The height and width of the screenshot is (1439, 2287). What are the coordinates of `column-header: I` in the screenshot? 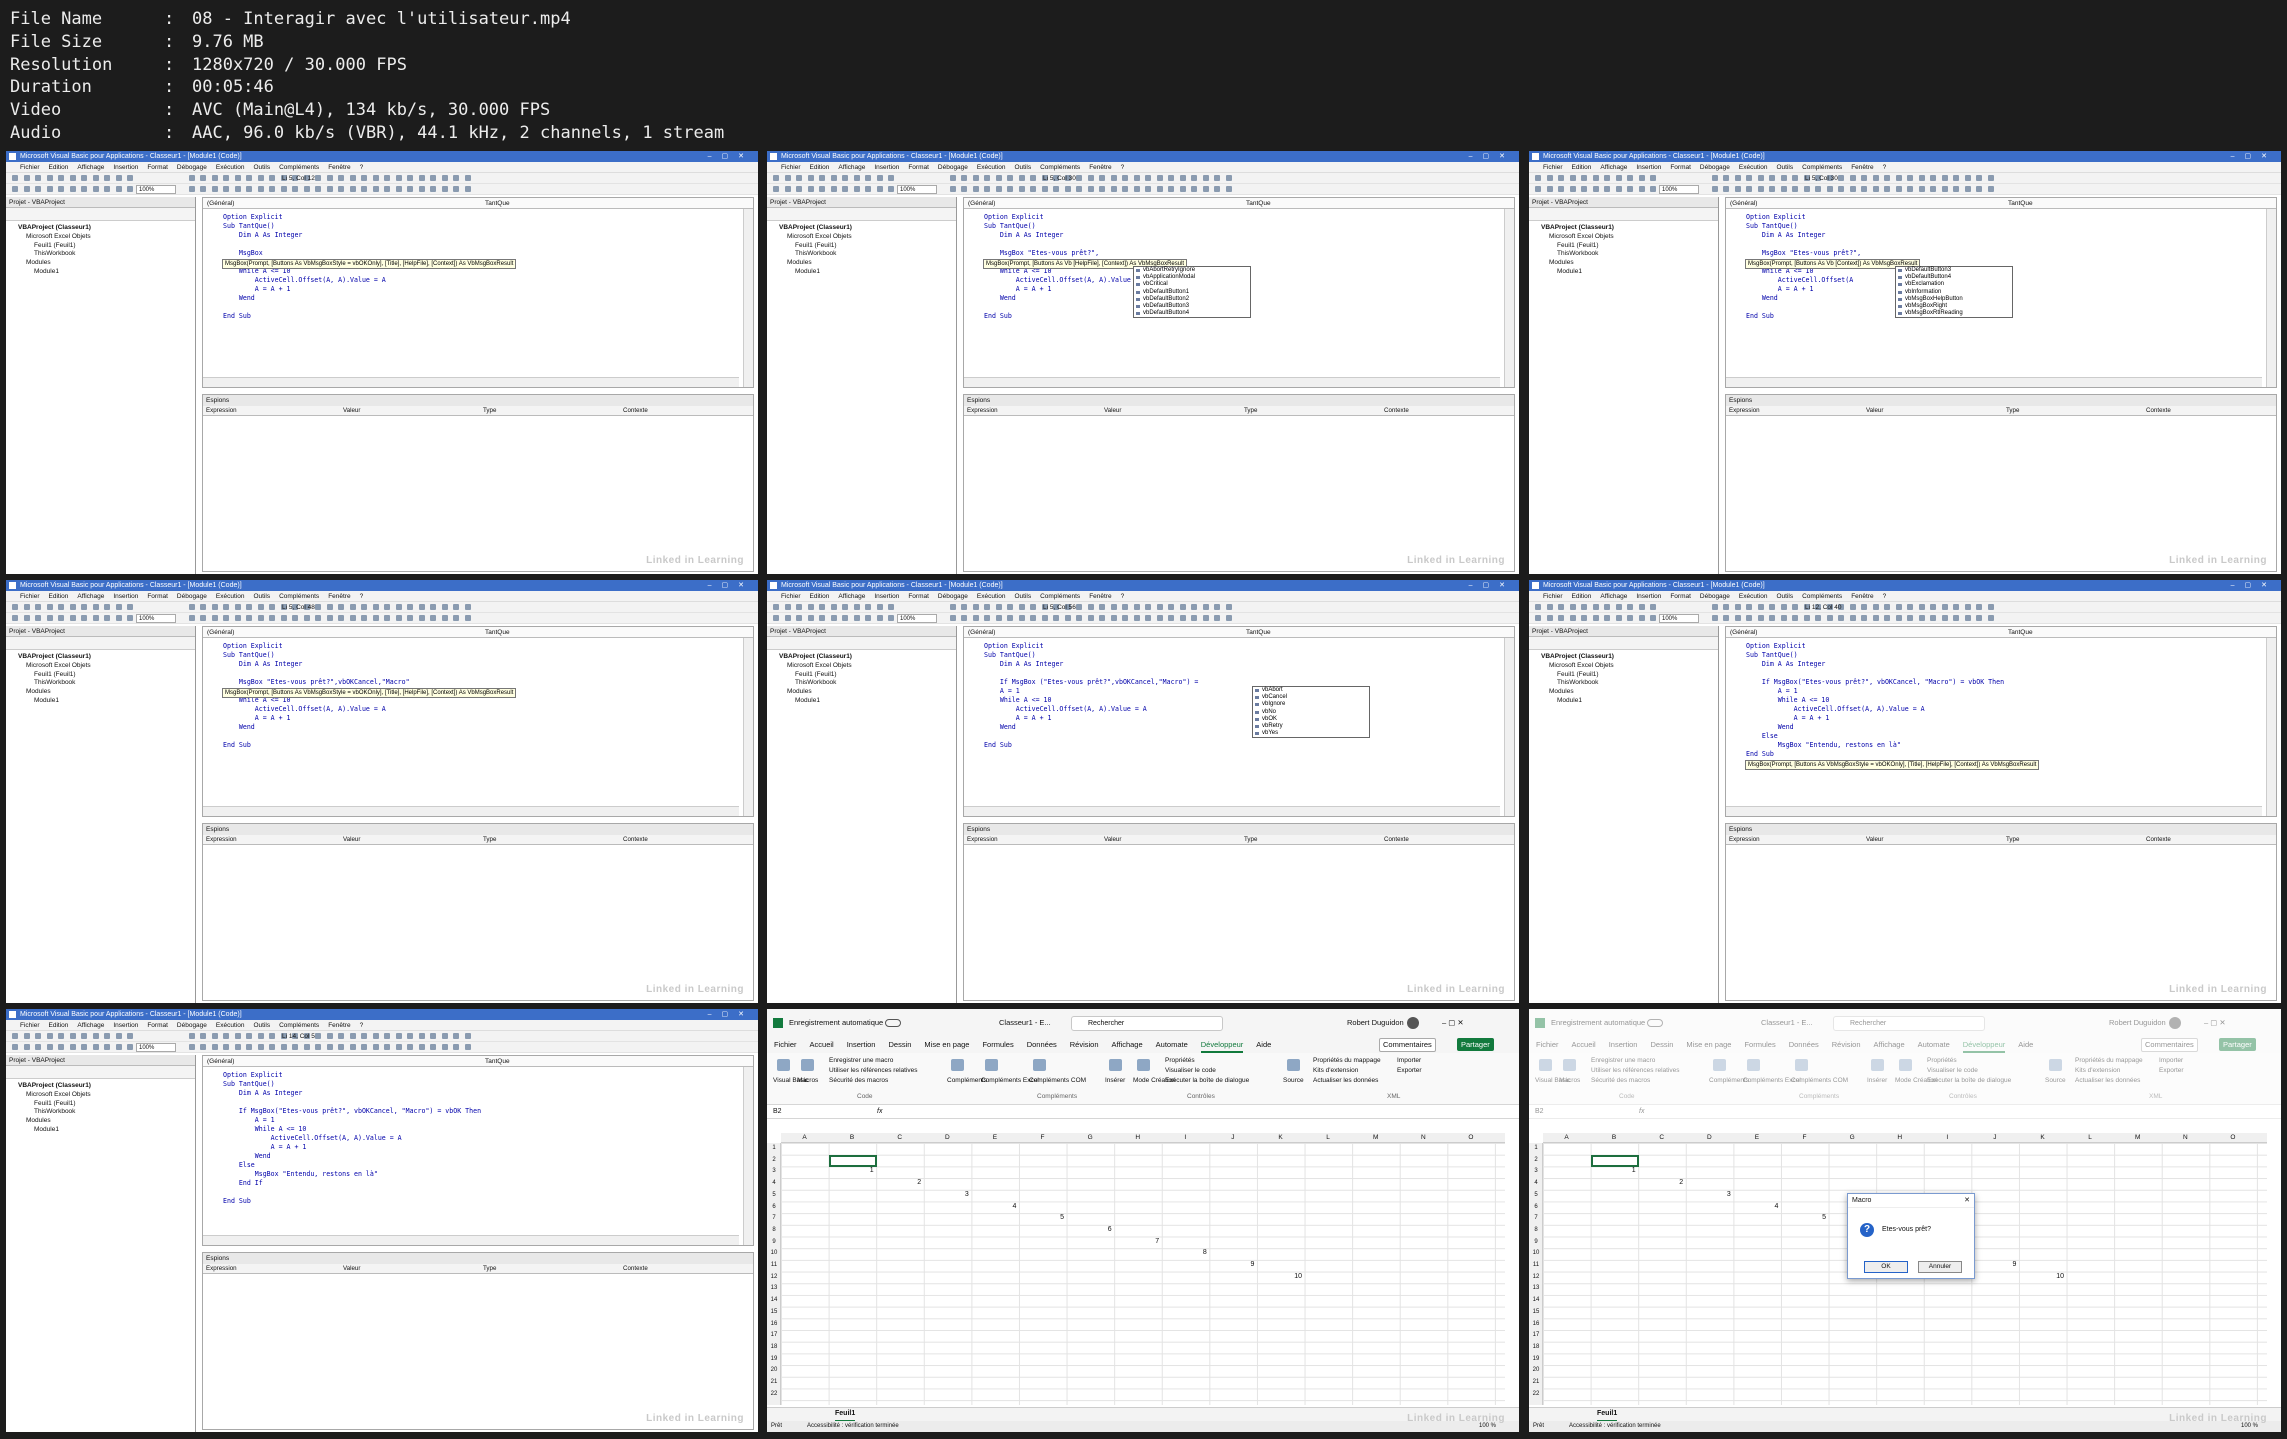 It's located at (1947, 1137).